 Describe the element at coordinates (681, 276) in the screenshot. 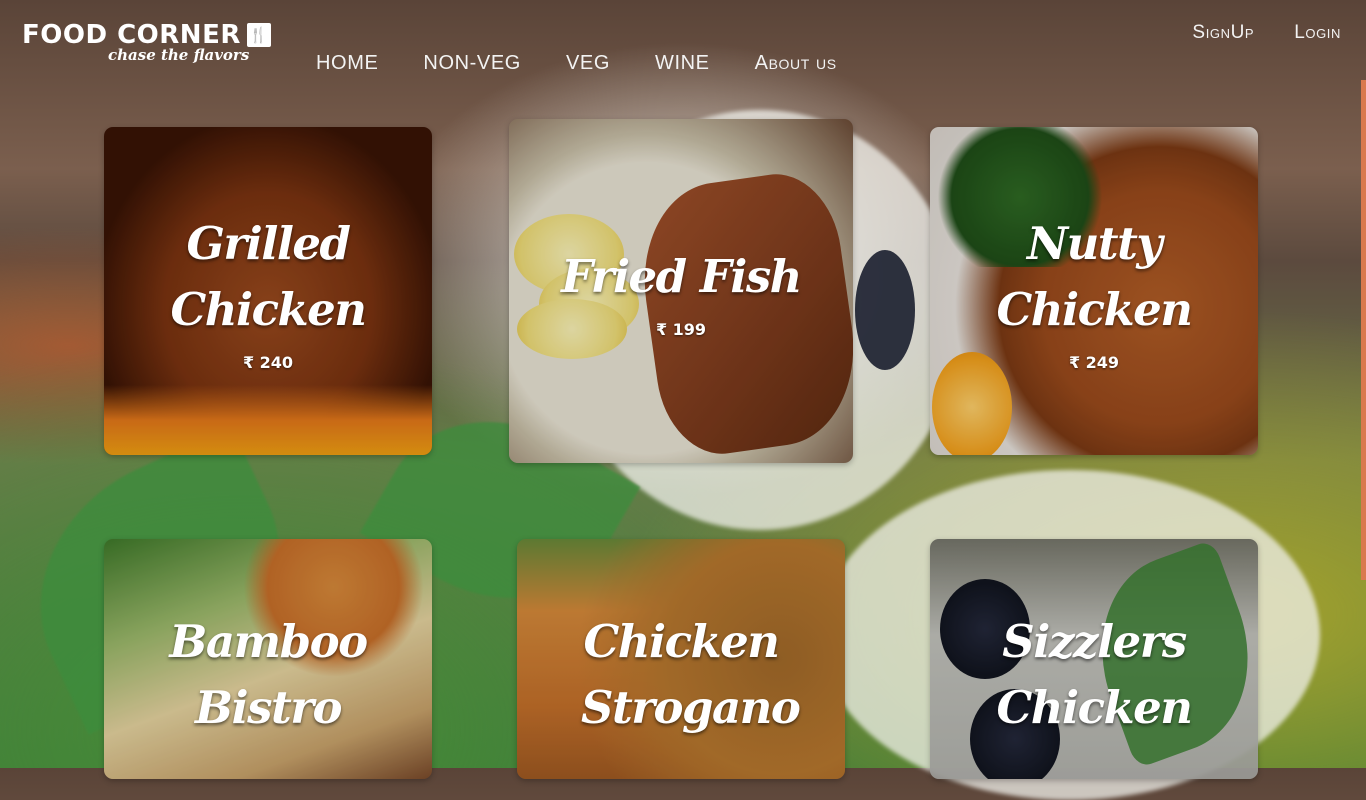

I see `dish-name: Fried Fish` at that location.